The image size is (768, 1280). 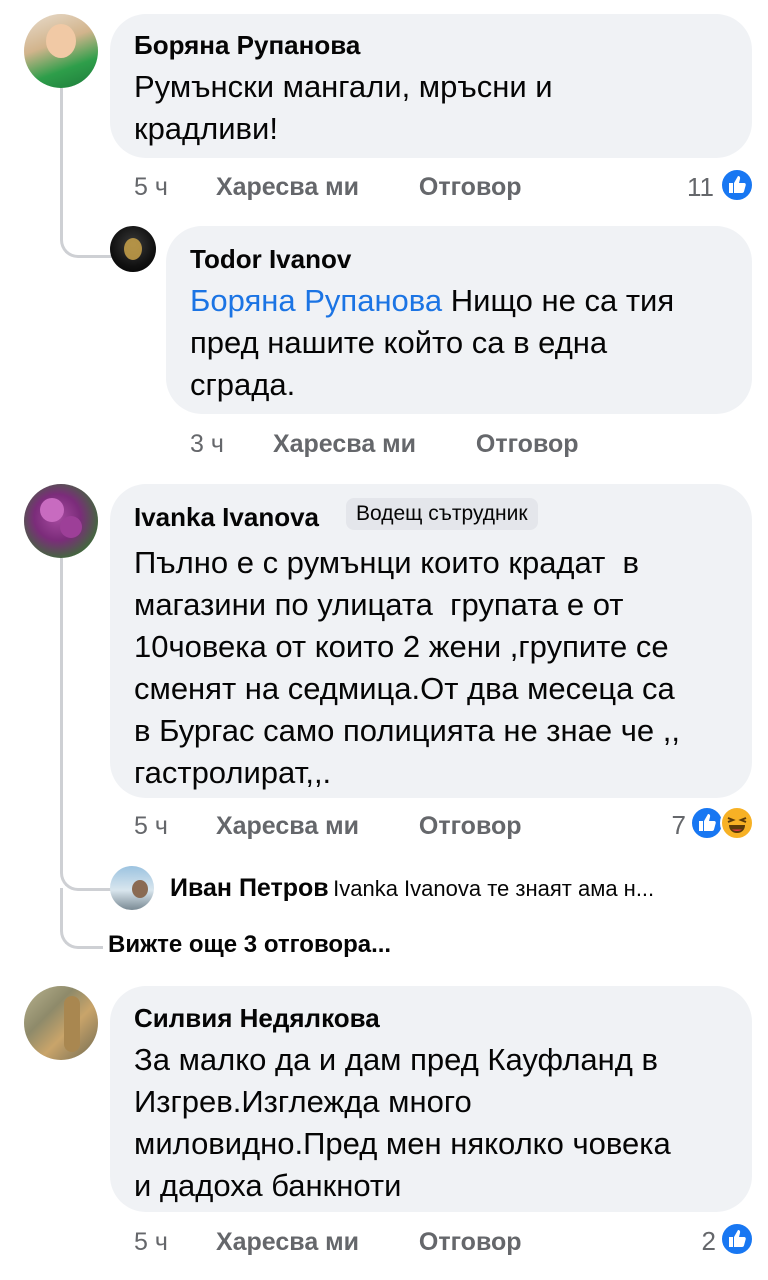 I want to click on reply-line: сграда., so click(x=243, y=384).